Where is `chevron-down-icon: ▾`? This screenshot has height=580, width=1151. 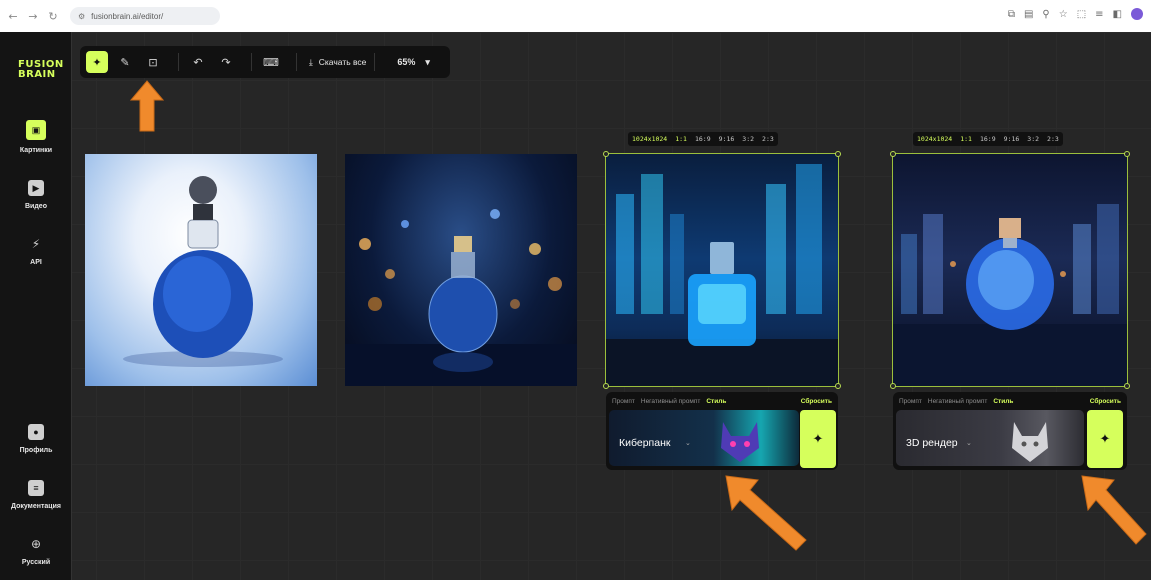 chevron-down-icon: ▾ is located at coordinates (427, 61).